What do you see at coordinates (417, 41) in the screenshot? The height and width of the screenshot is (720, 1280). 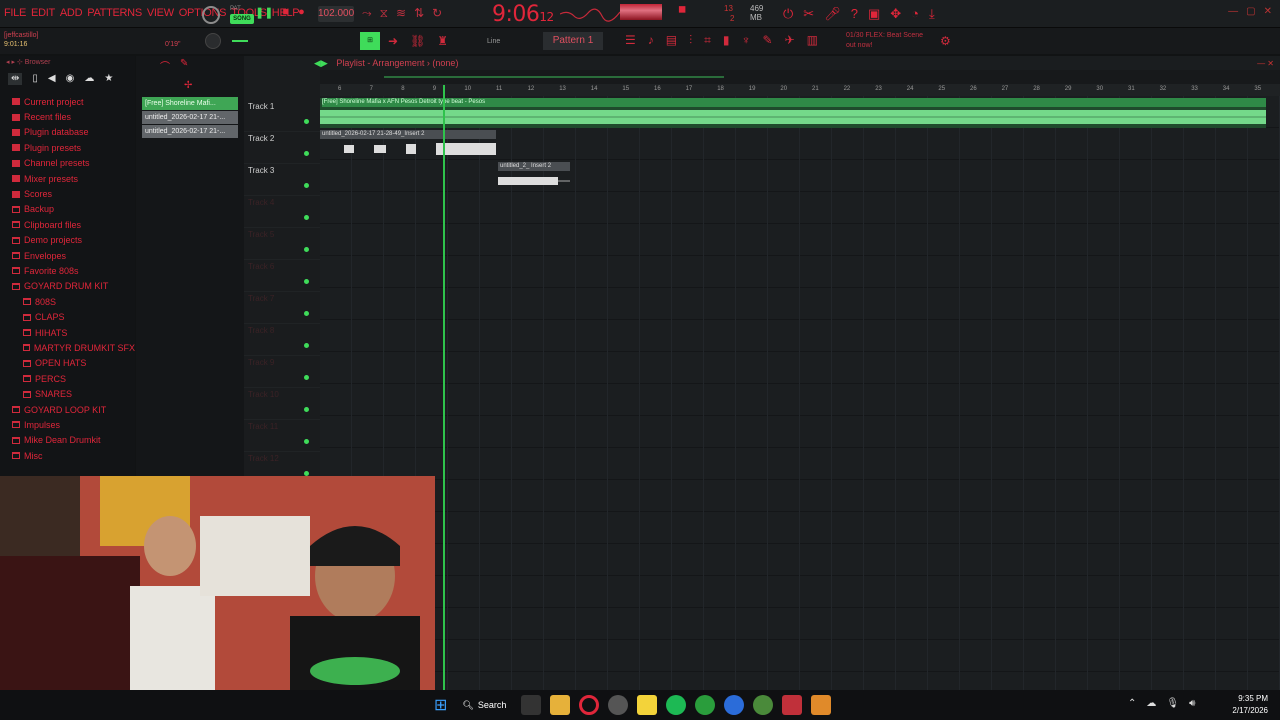 I see `link-icon: ⛓` at bounding box center [417, 41].